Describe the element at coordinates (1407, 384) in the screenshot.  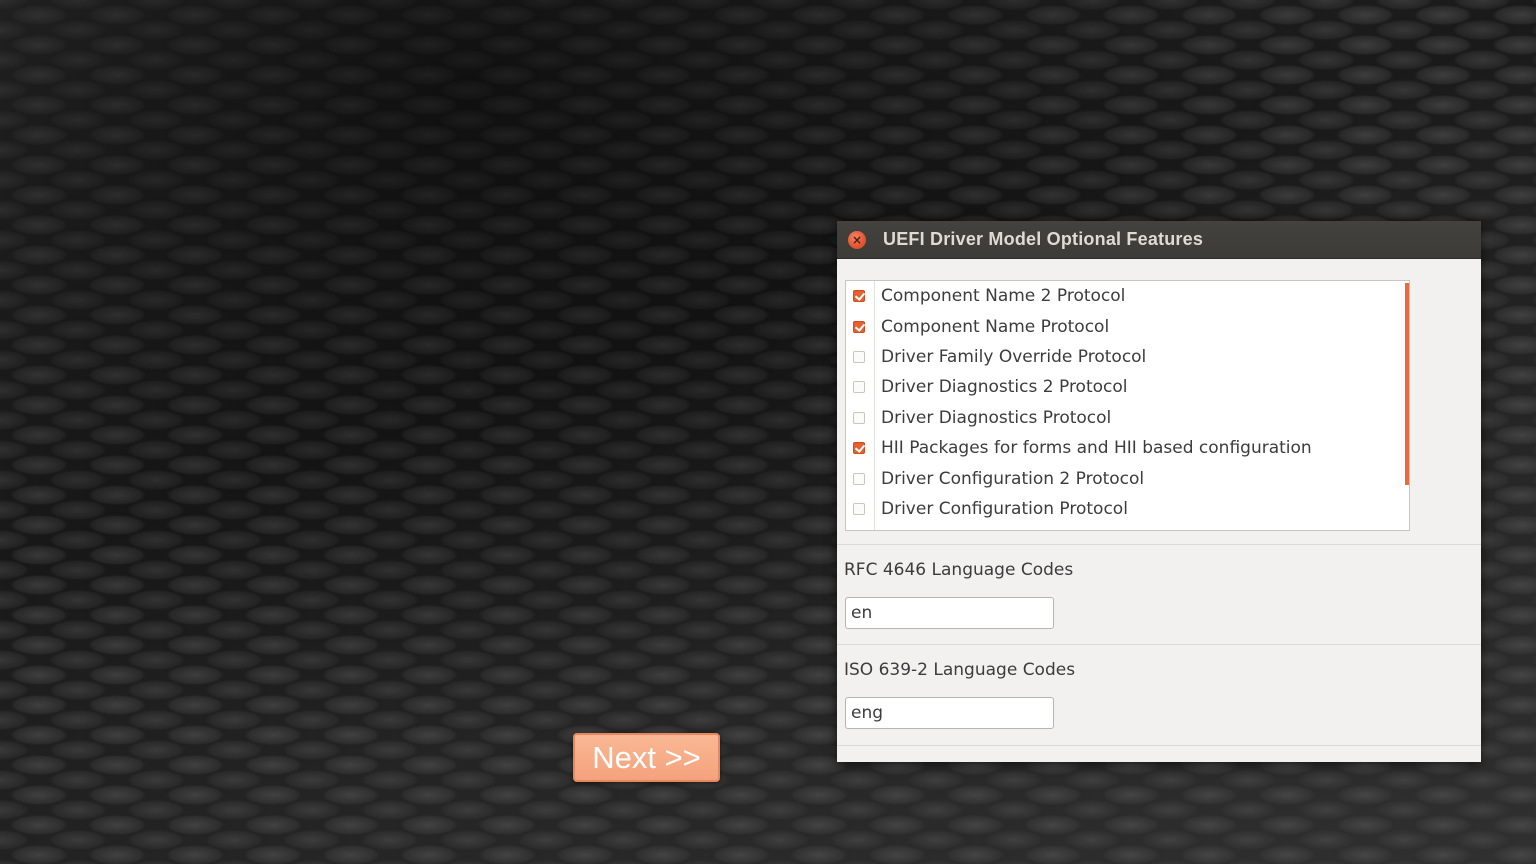
I see `list-scrollbar` at that location.